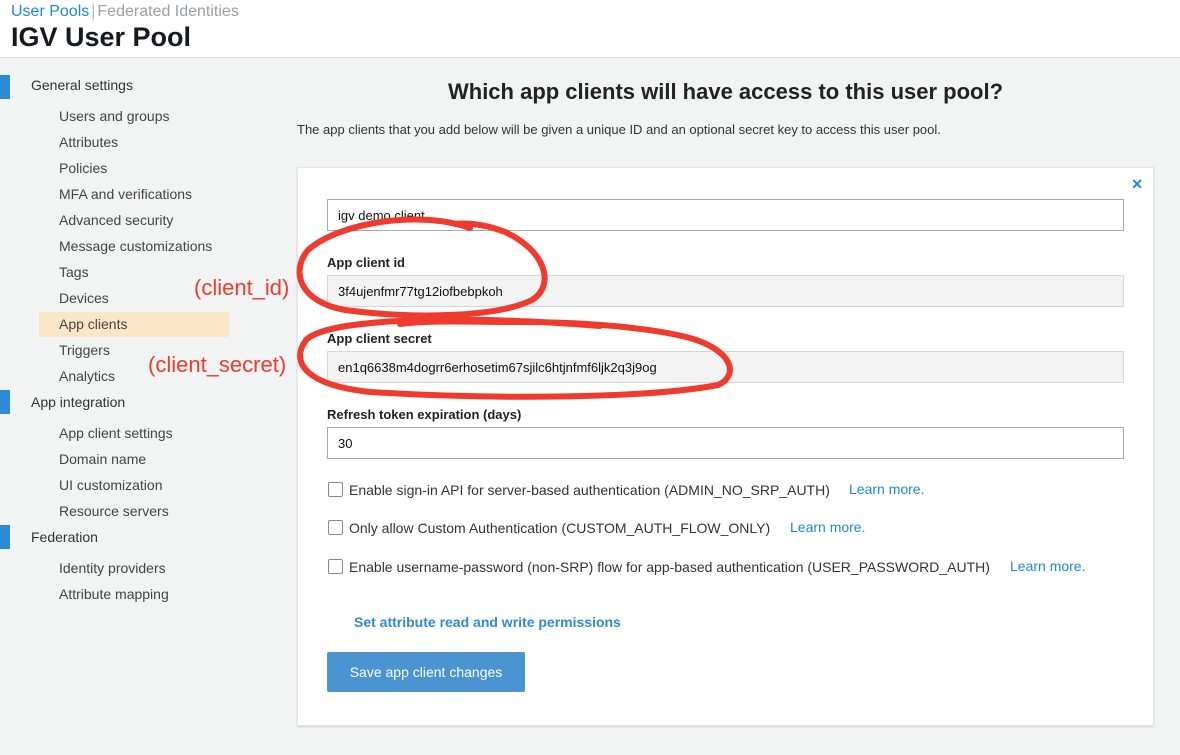 This screenshot has height=755, width=1180. What do you see at coordinates (116, 220) in the screenshot?
I see `sidebar-item-advanced-security: Advanced security` at bounding box center [116, 220].